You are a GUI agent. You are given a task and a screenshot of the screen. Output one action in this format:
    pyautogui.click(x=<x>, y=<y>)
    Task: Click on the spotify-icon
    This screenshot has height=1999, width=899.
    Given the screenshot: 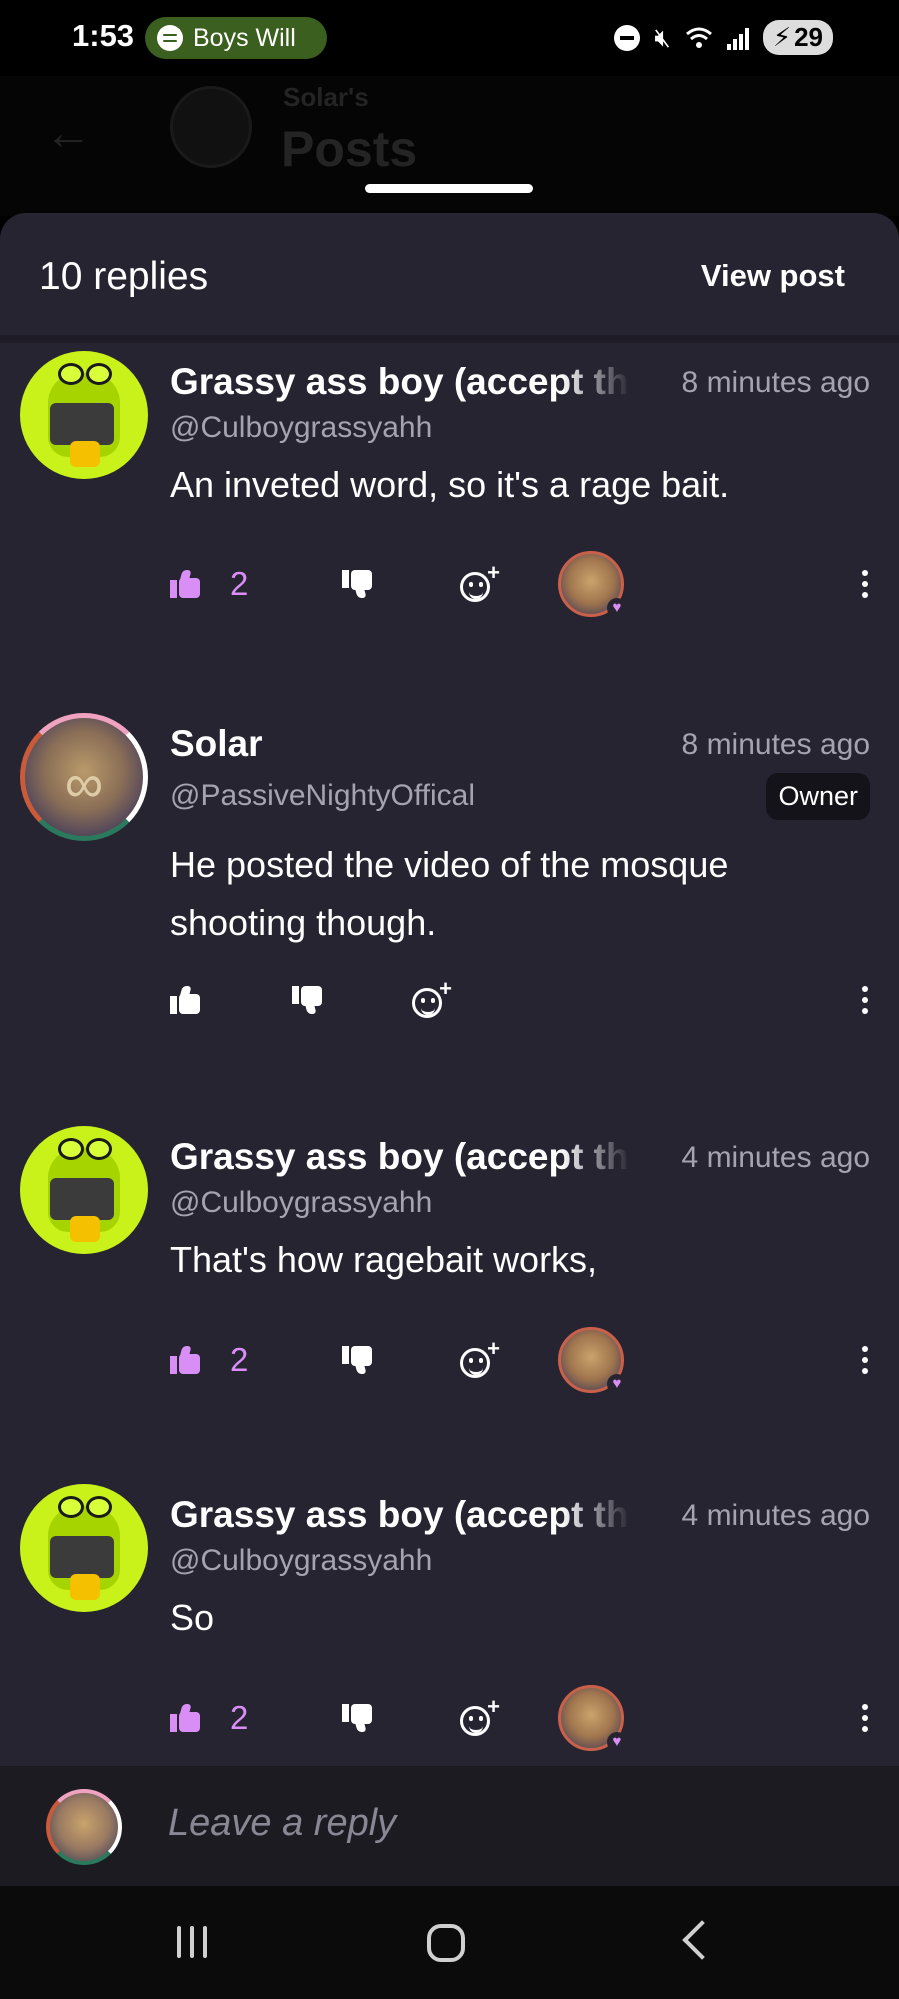 What is the action you would take?
    pyautogui.click(x=170, y=38)
    